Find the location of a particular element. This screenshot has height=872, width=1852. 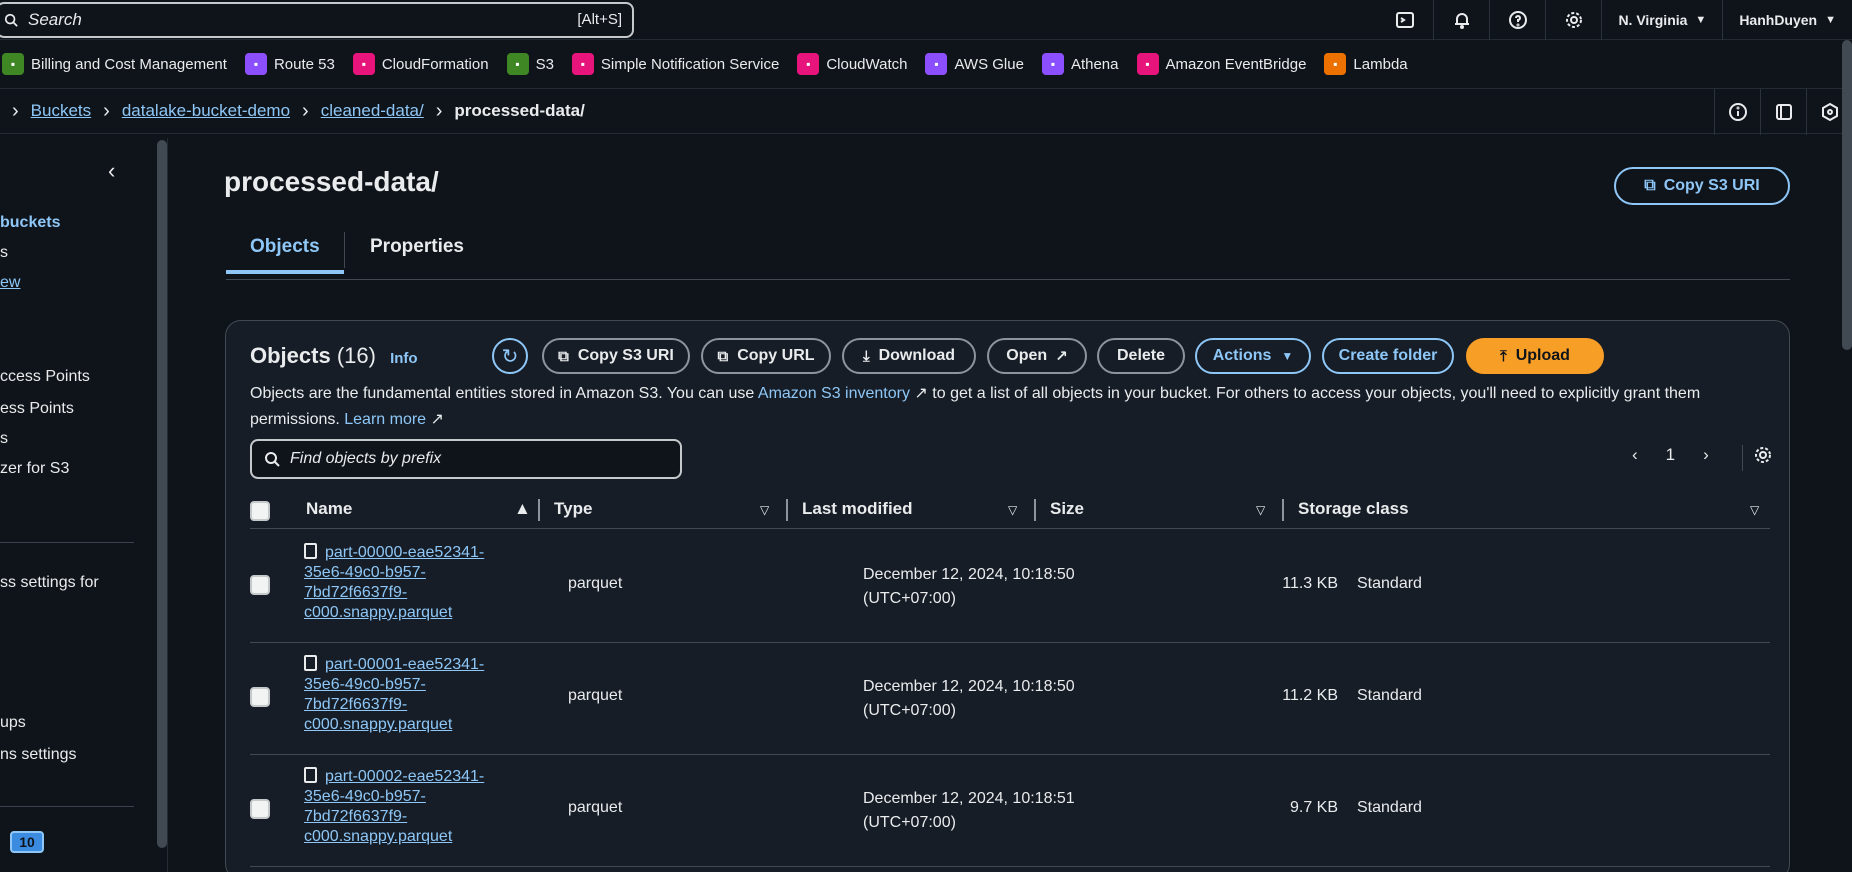

column-label: Size is located at coordinates (1067, 508).